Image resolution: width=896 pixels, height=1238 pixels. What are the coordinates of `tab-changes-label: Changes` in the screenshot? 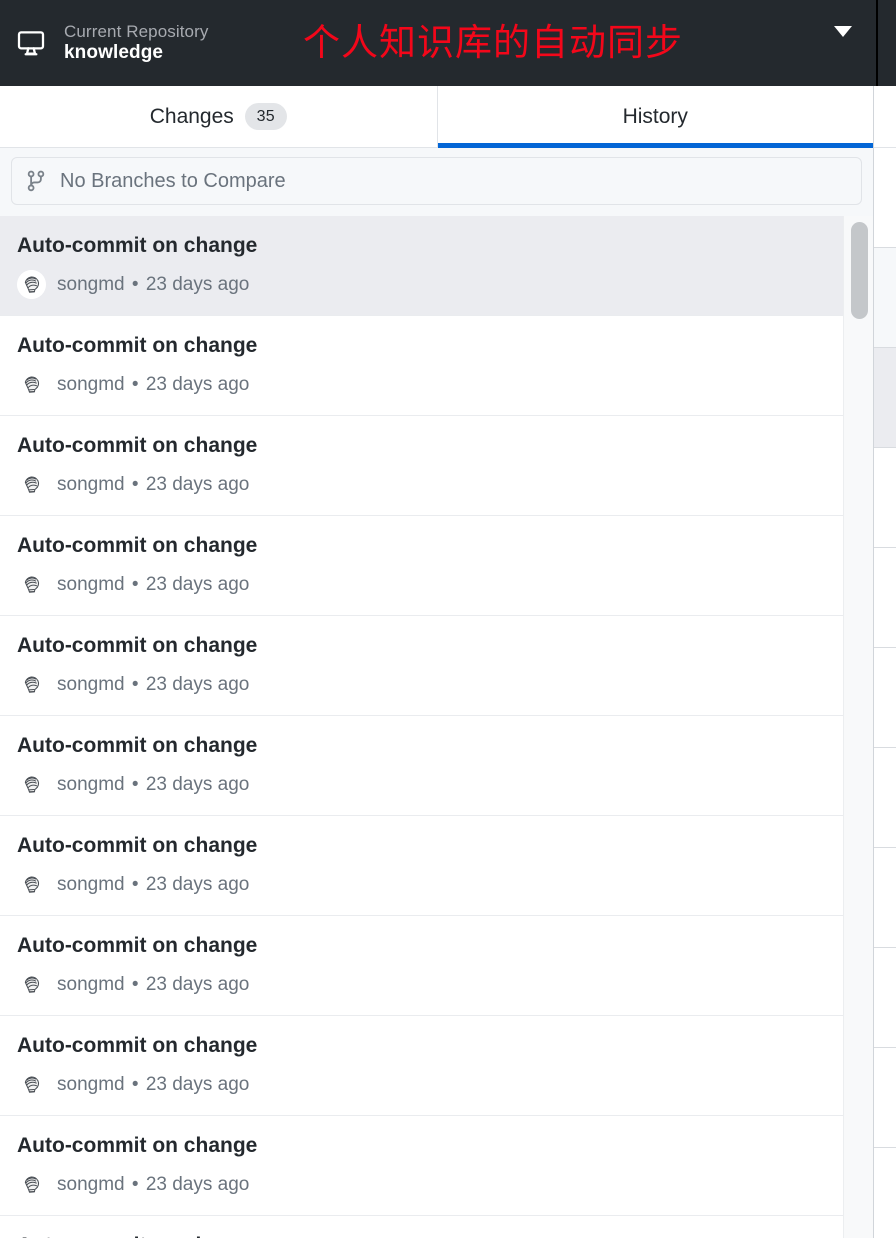 It's located at (191, 116).